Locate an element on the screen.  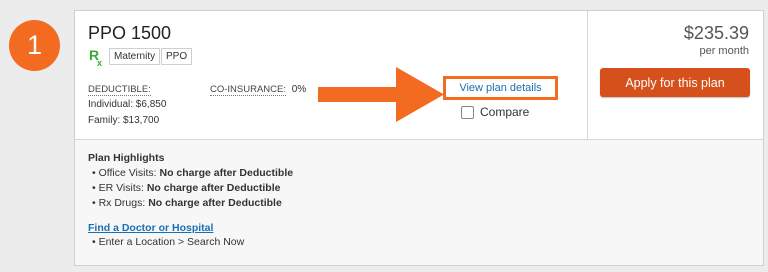
compare-checkbox-box is located at coordinates (467, 112).